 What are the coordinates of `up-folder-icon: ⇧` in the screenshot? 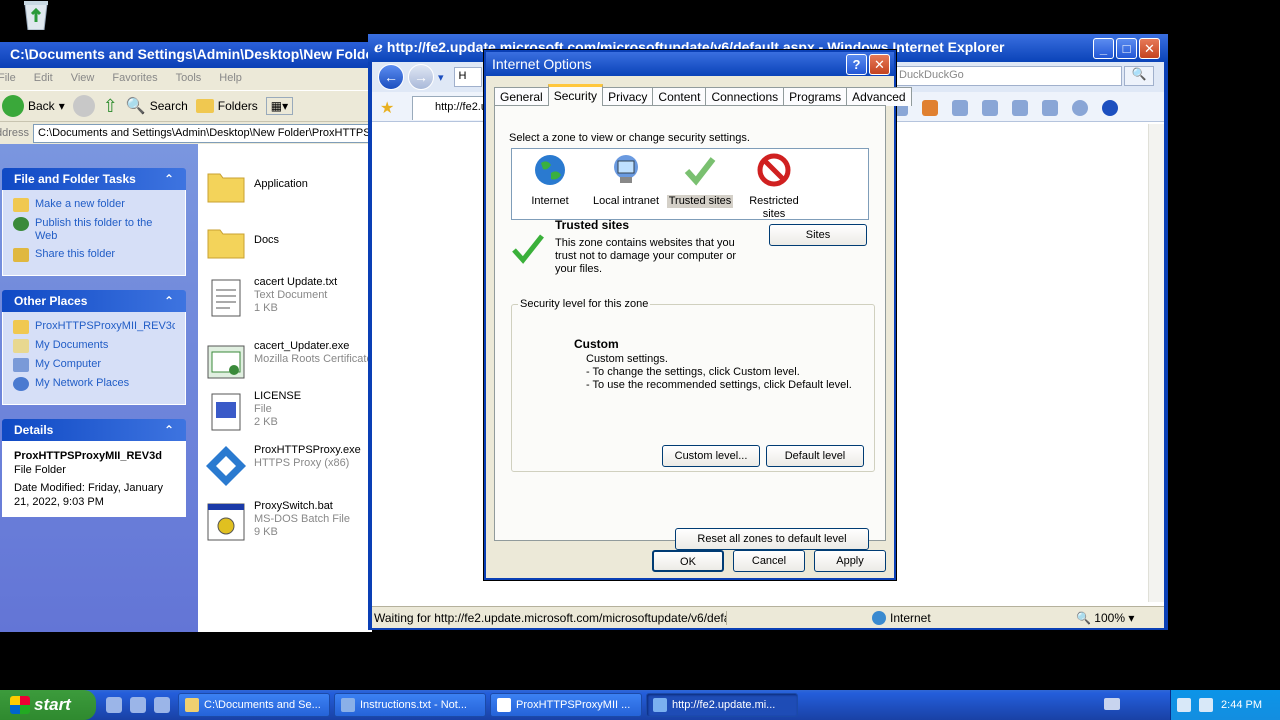 It's located at (110, 106).